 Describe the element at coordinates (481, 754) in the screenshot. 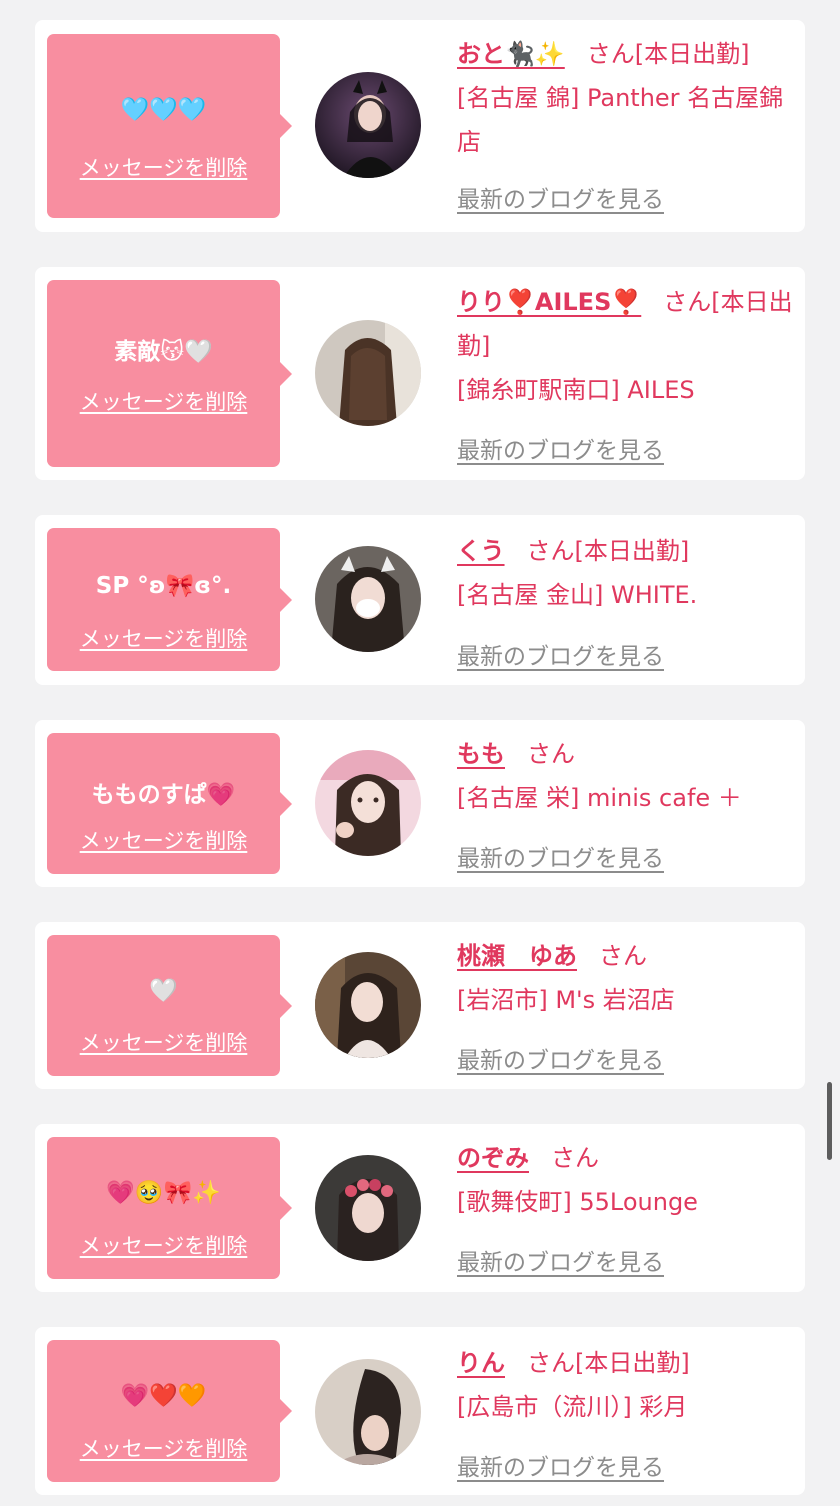

I see `cast-name-link: もも` at that location.